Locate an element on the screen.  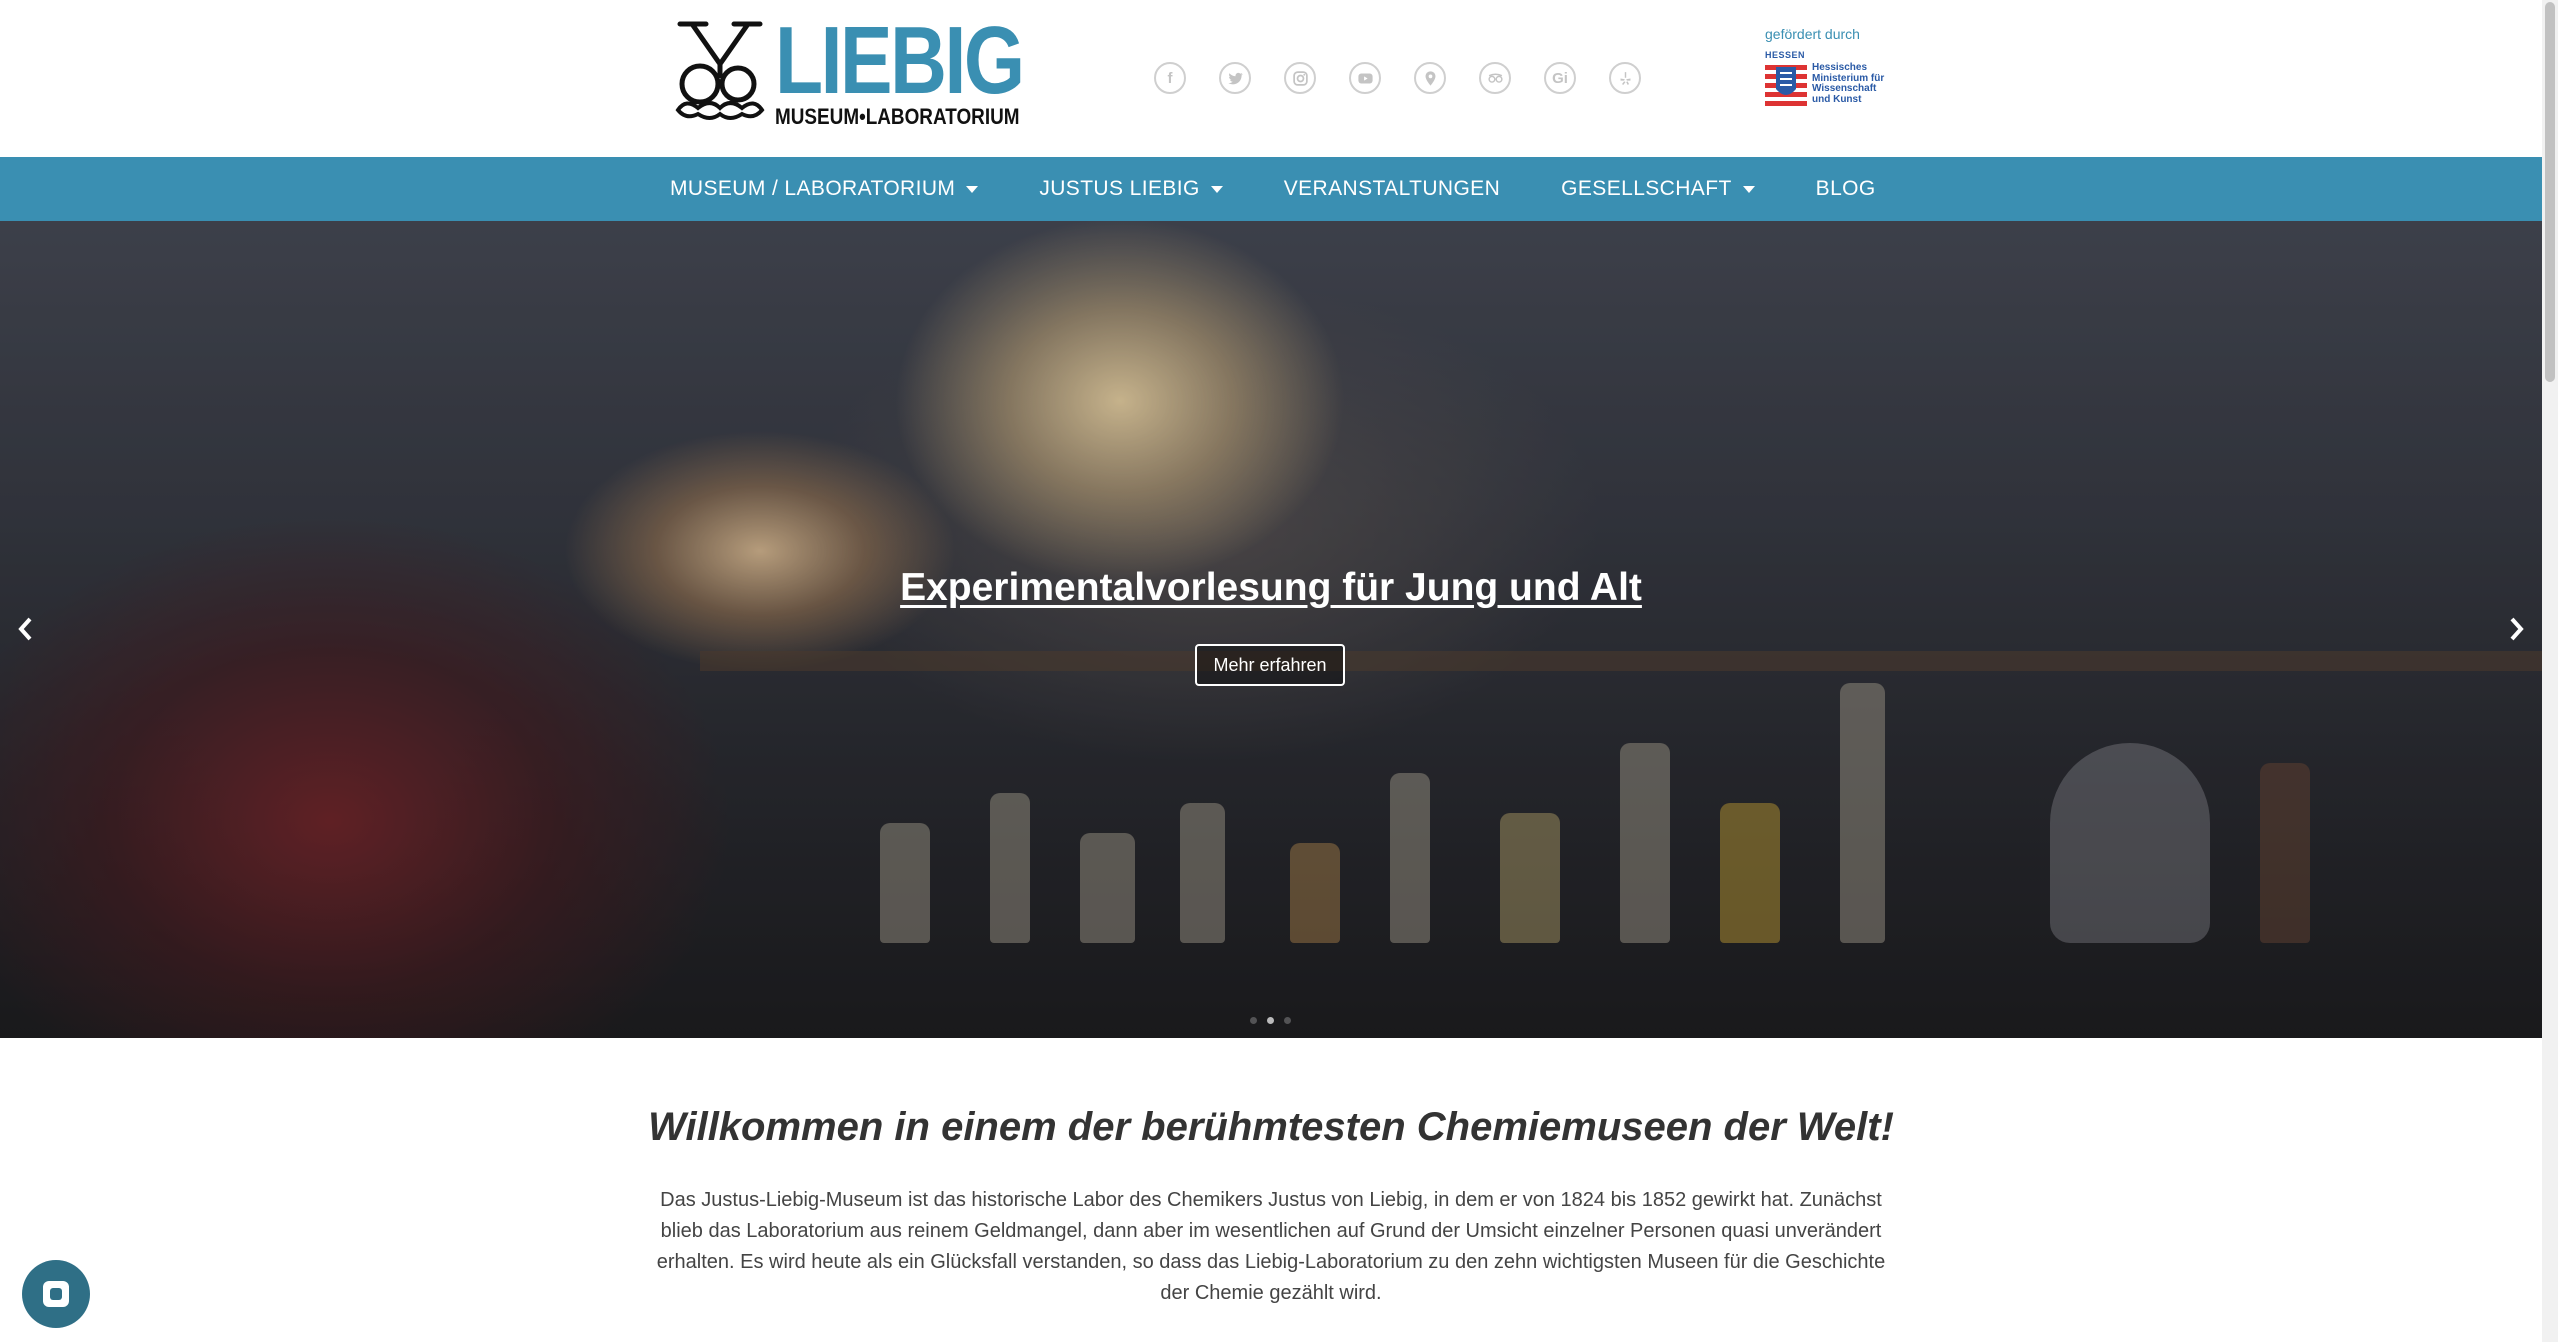
nav-item-veranstaltungen: VERANSTALTUNGEN is located at coordinates (1392, 189).